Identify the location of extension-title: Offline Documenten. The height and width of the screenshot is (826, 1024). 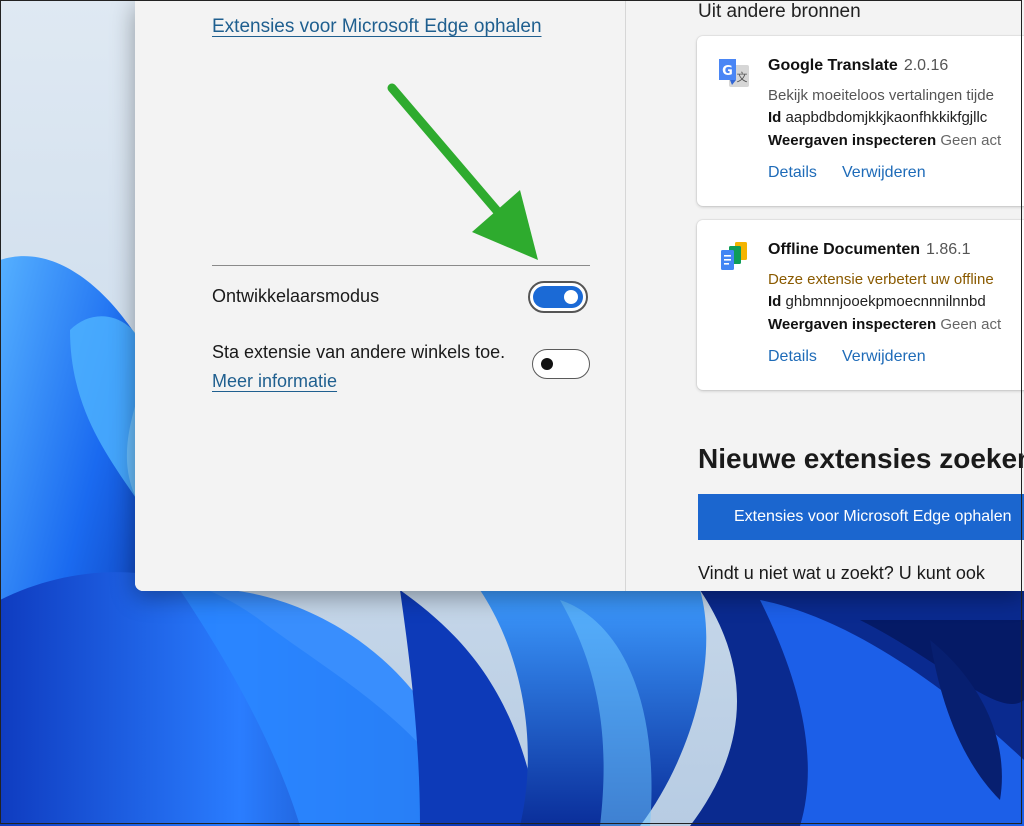
(844, 249).